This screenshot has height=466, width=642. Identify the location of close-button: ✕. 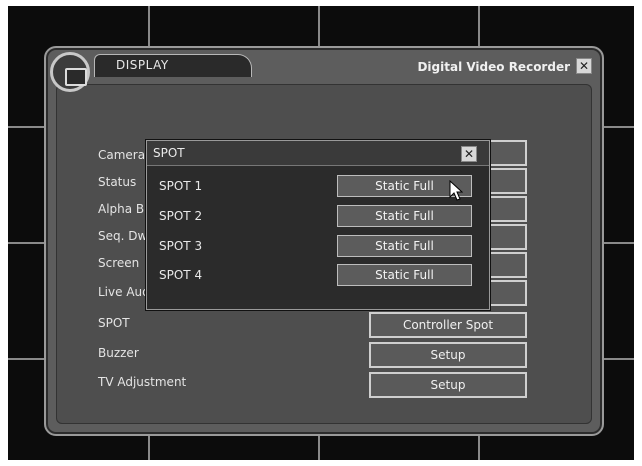
(584, 66).